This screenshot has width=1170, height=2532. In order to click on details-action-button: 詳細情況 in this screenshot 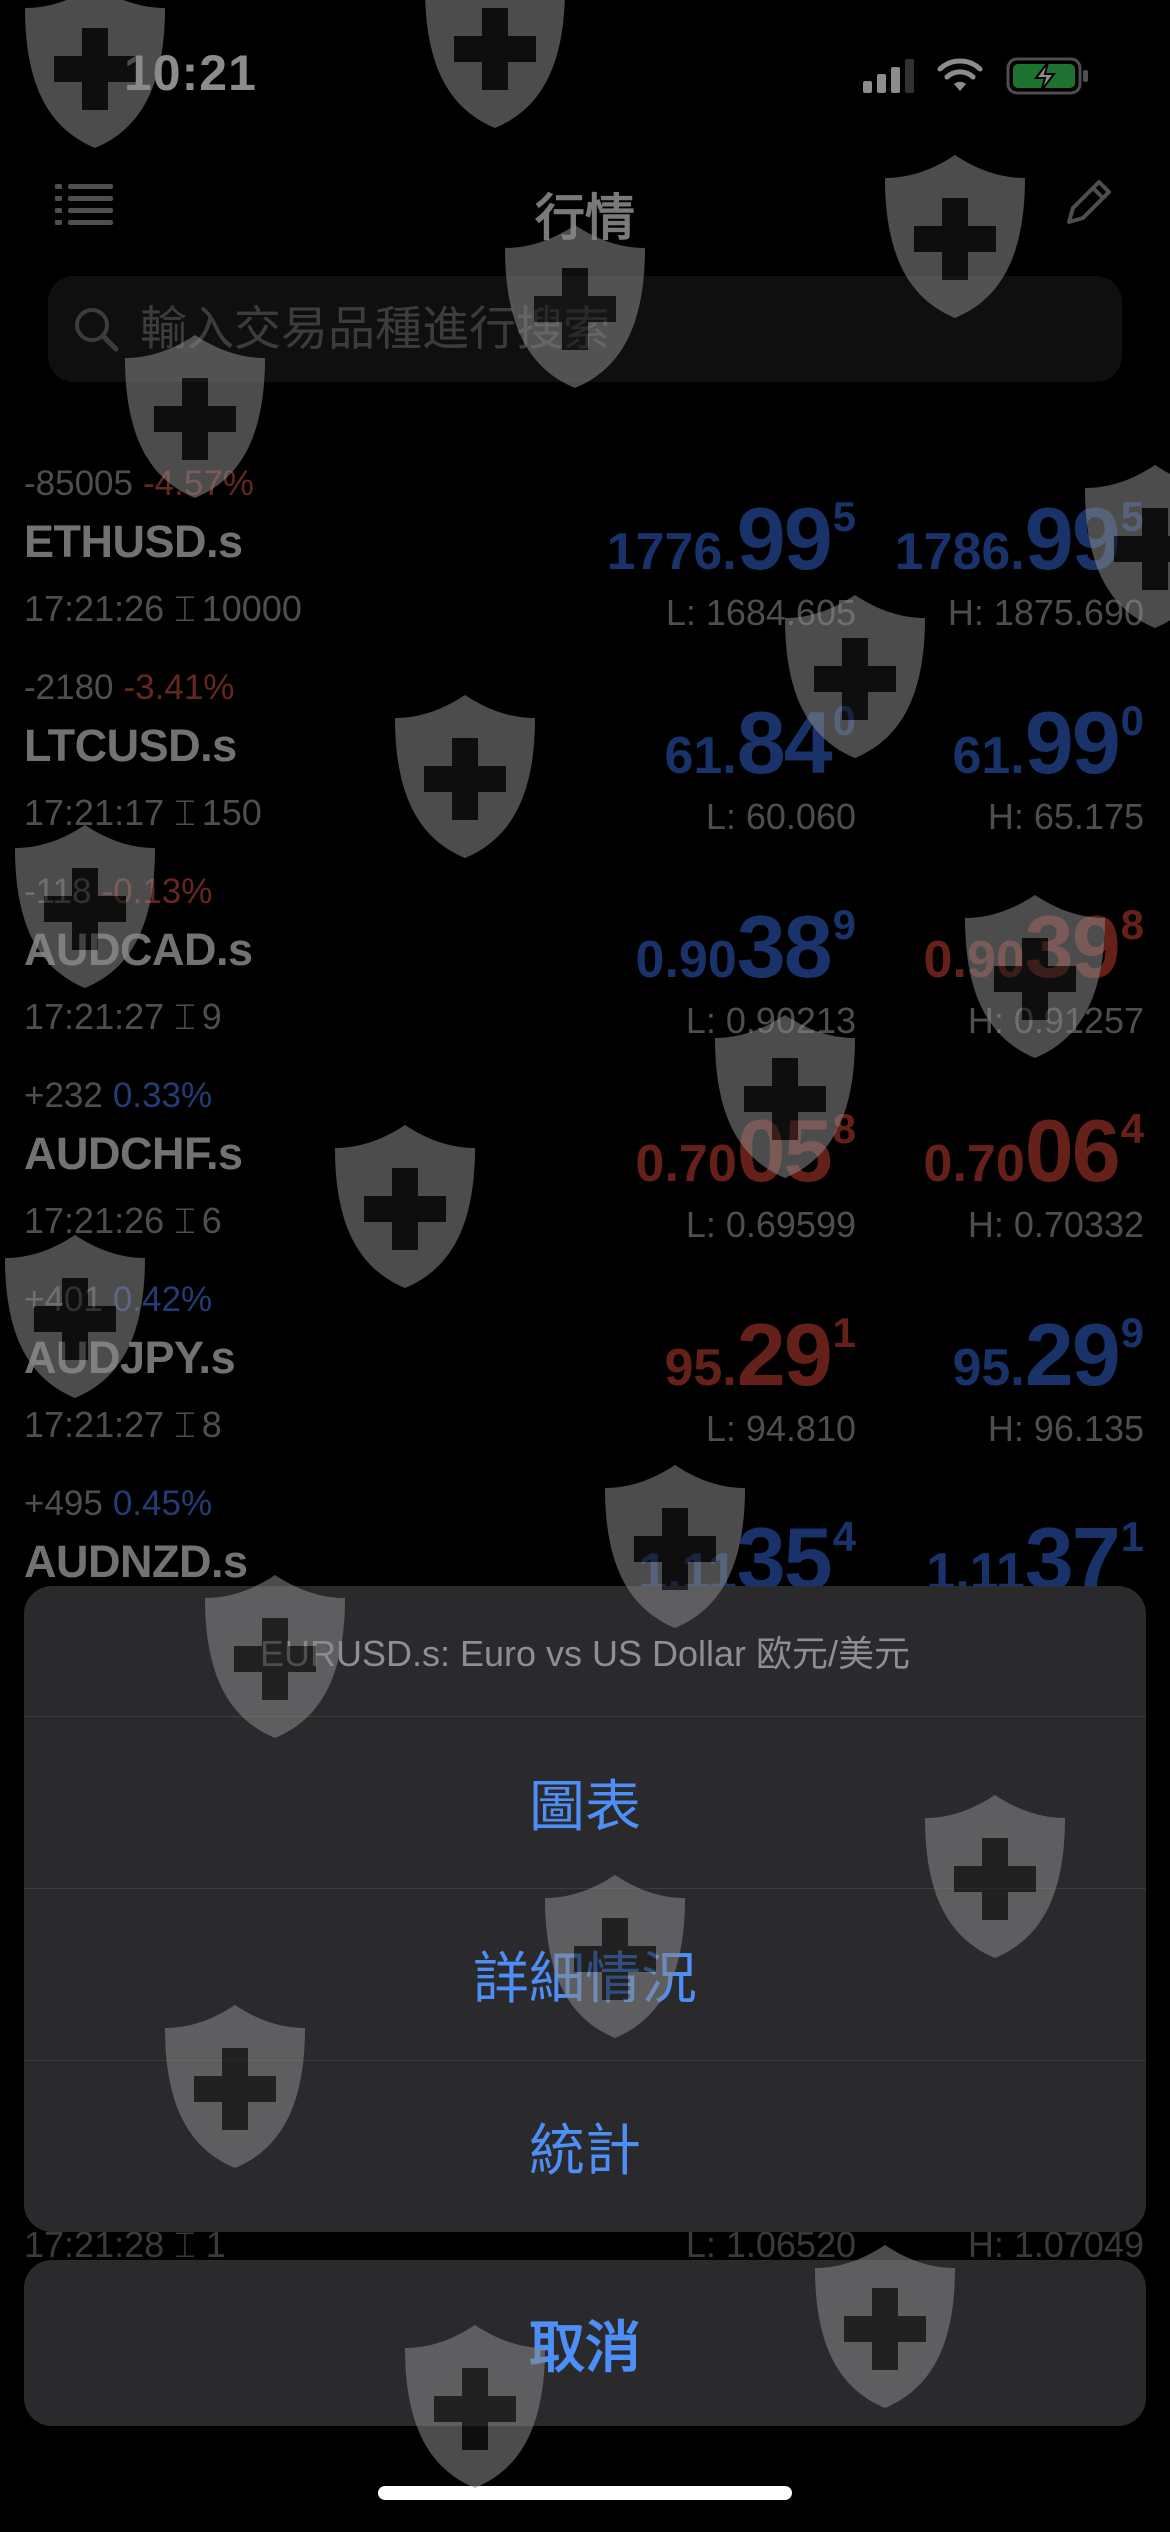, I will do `click(585, 1975)`.